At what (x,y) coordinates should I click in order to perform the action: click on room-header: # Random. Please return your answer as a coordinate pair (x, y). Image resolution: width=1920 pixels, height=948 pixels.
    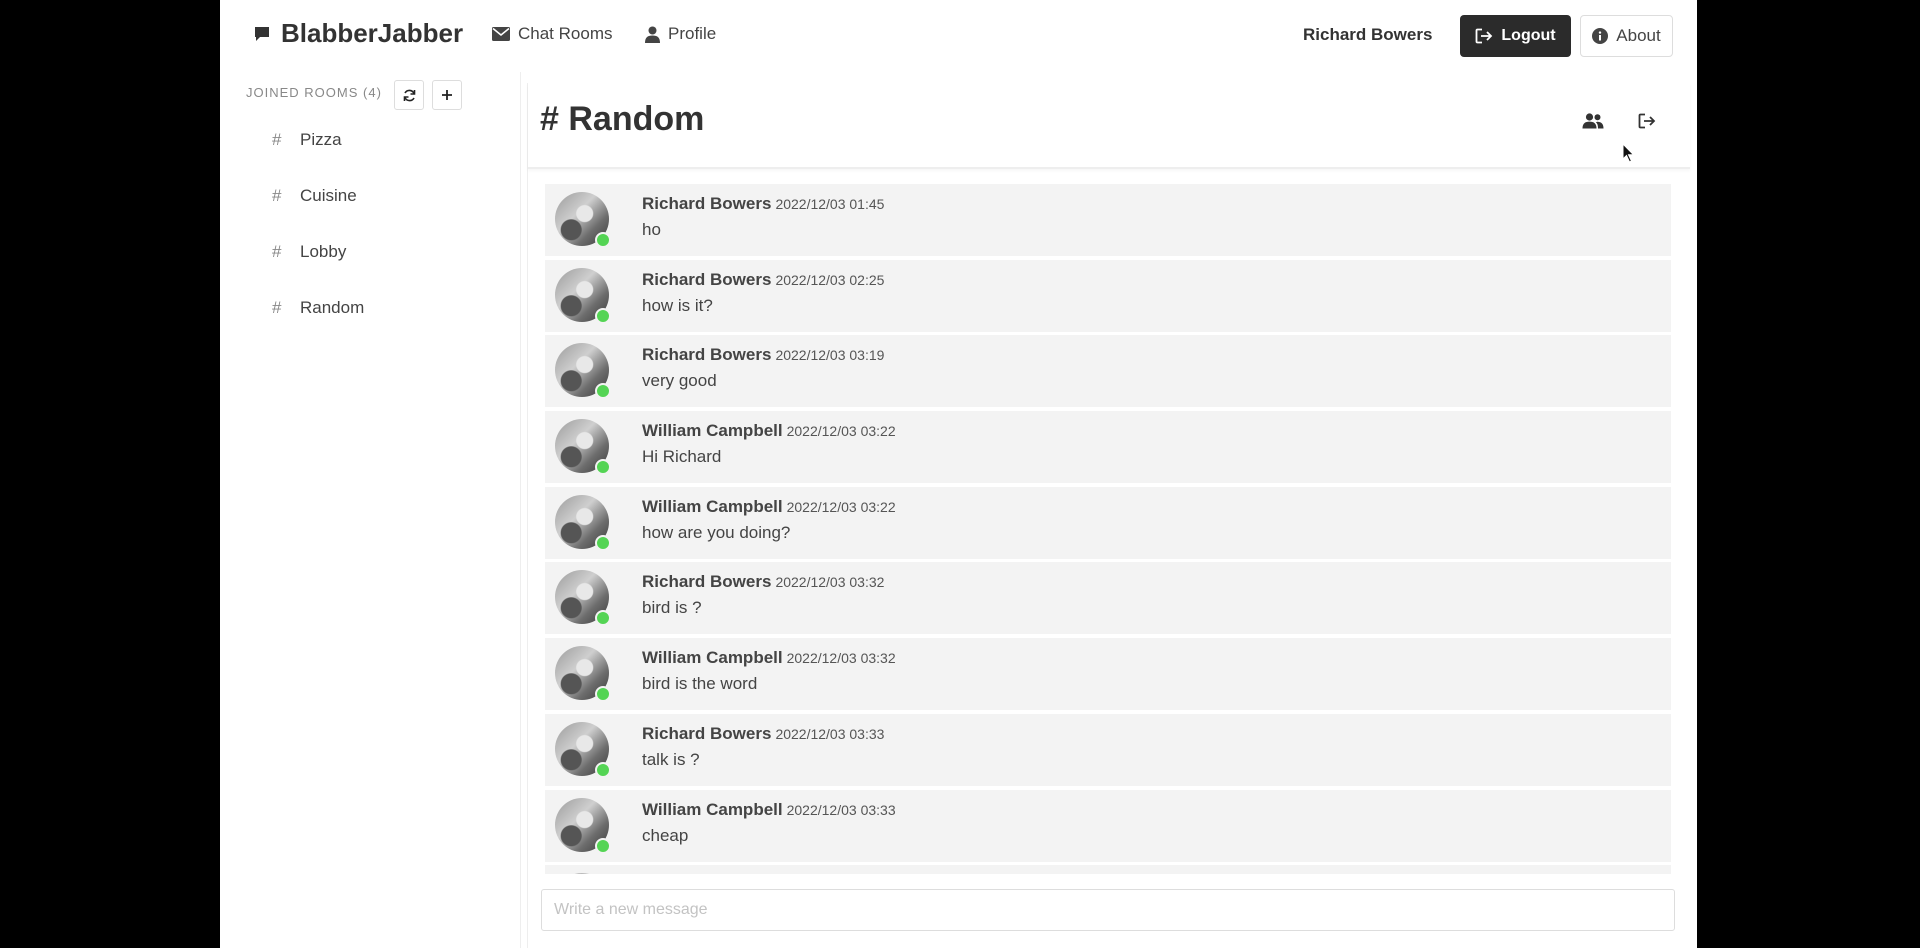
    Looking at the image, I should click on (1109, 126).